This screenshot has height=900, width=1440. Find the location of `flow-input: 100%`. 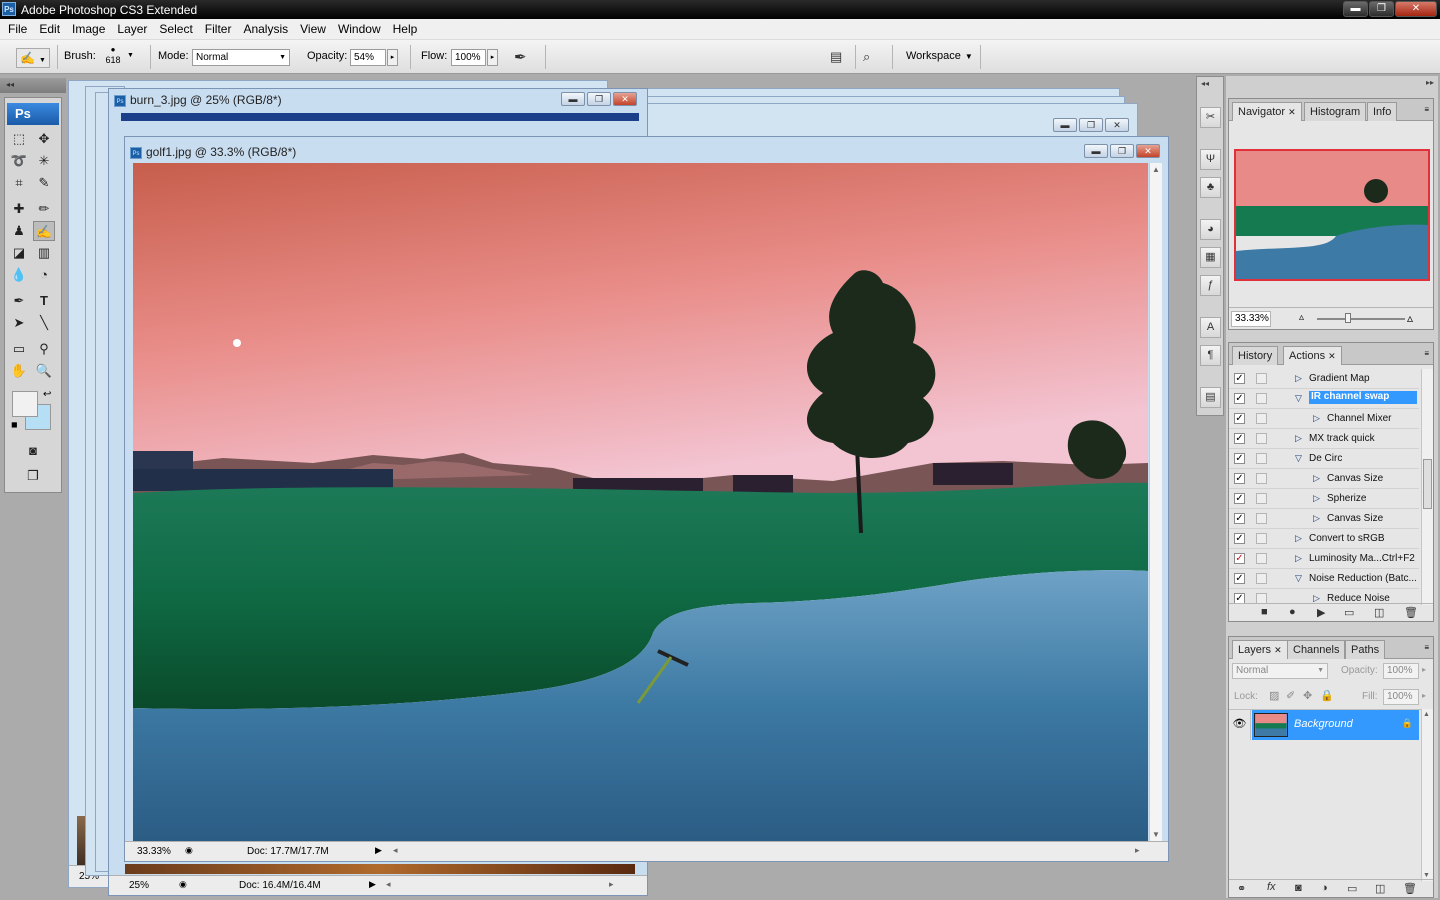

flow-input: 100% is located at coordinates (468, 57).